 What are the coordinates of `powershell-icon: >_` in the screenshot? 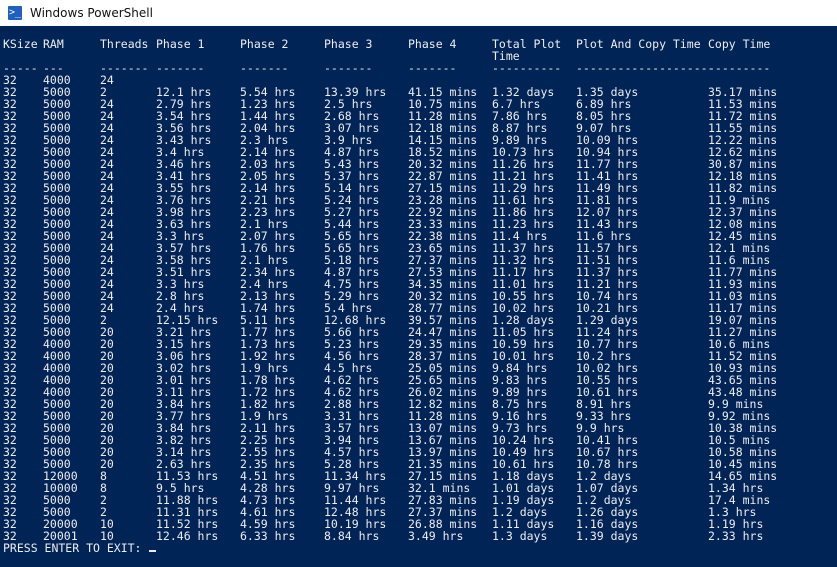 It's located at (15, 13).